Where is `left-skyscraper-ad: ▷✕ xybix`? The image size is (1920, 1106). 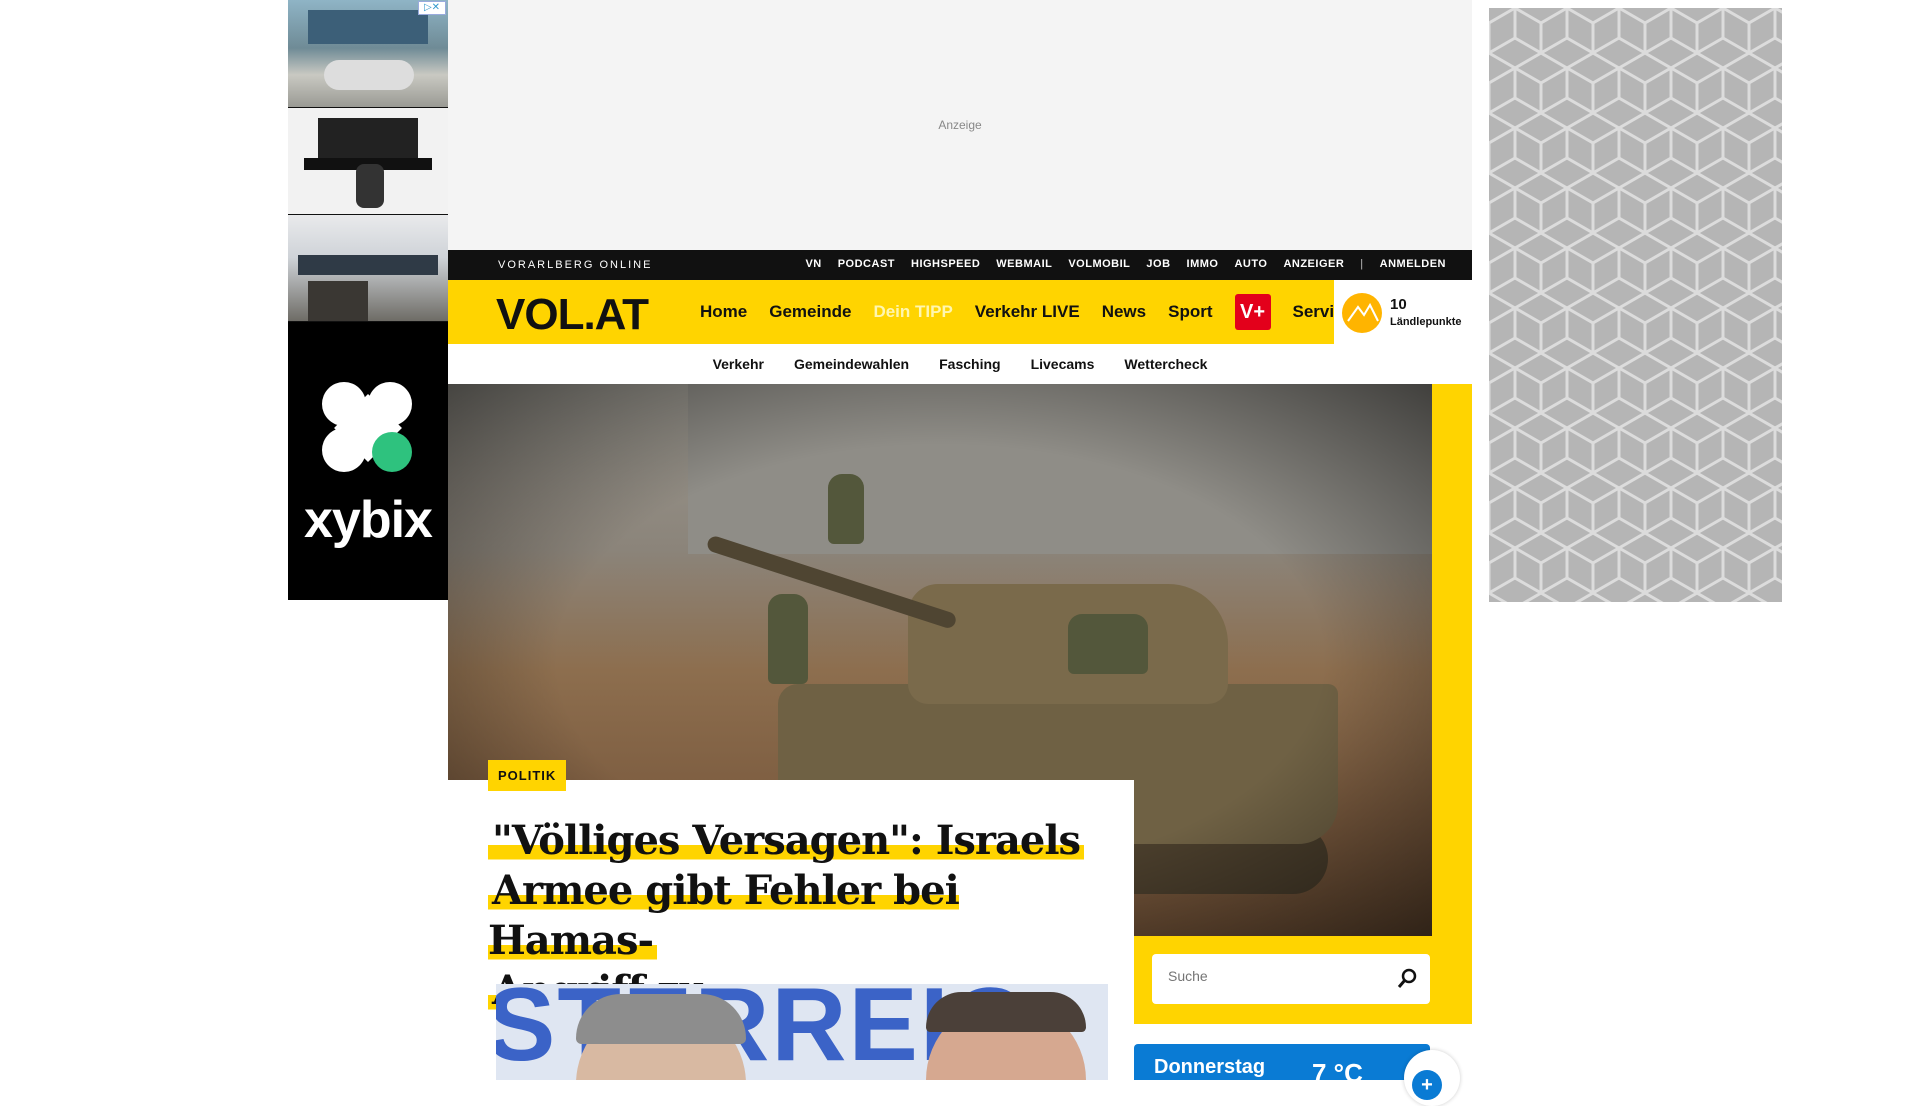 left-skyscraper-ad: ▷✕ xybix is located at coordinates (368, 300).